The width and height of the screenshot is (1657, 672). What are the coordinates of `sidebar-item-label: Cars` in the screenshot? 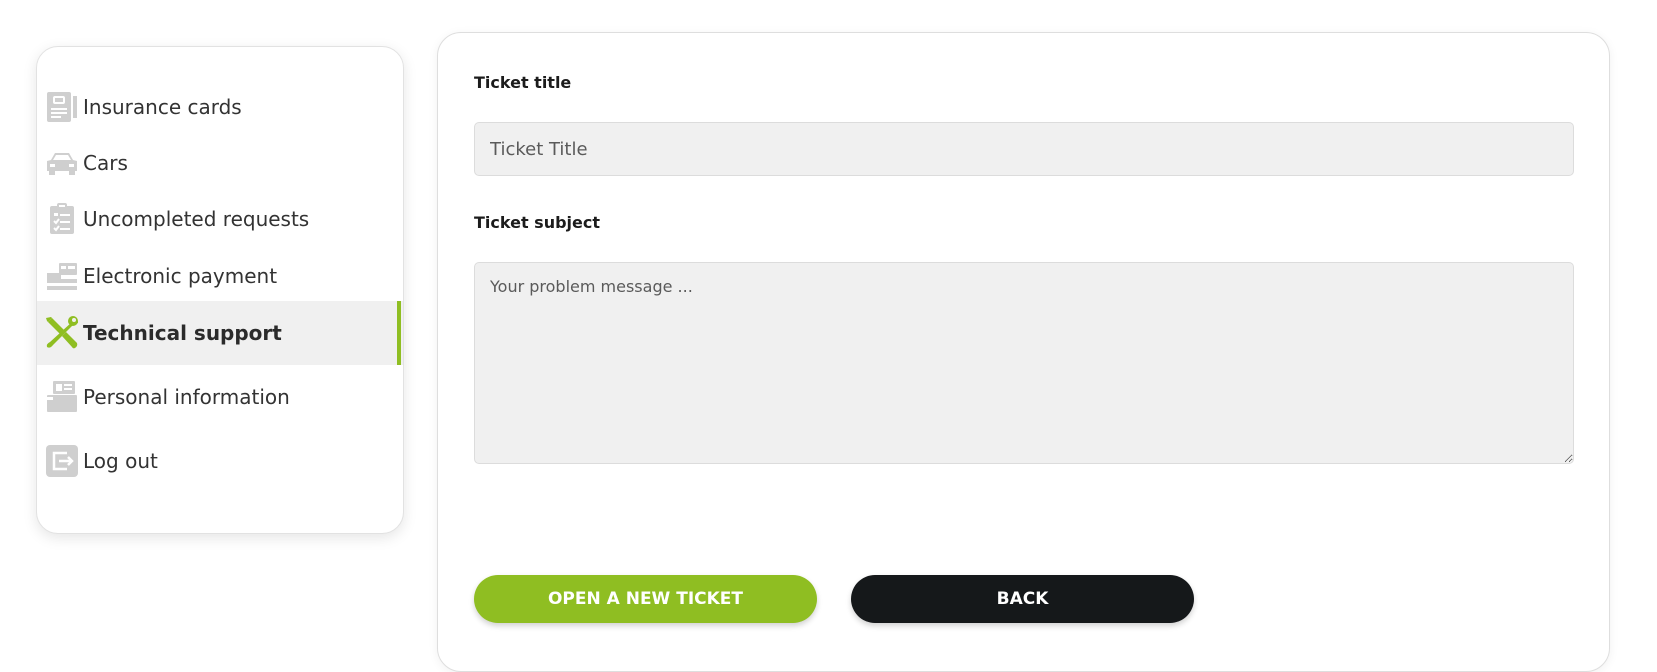 It's located at (105, 163).